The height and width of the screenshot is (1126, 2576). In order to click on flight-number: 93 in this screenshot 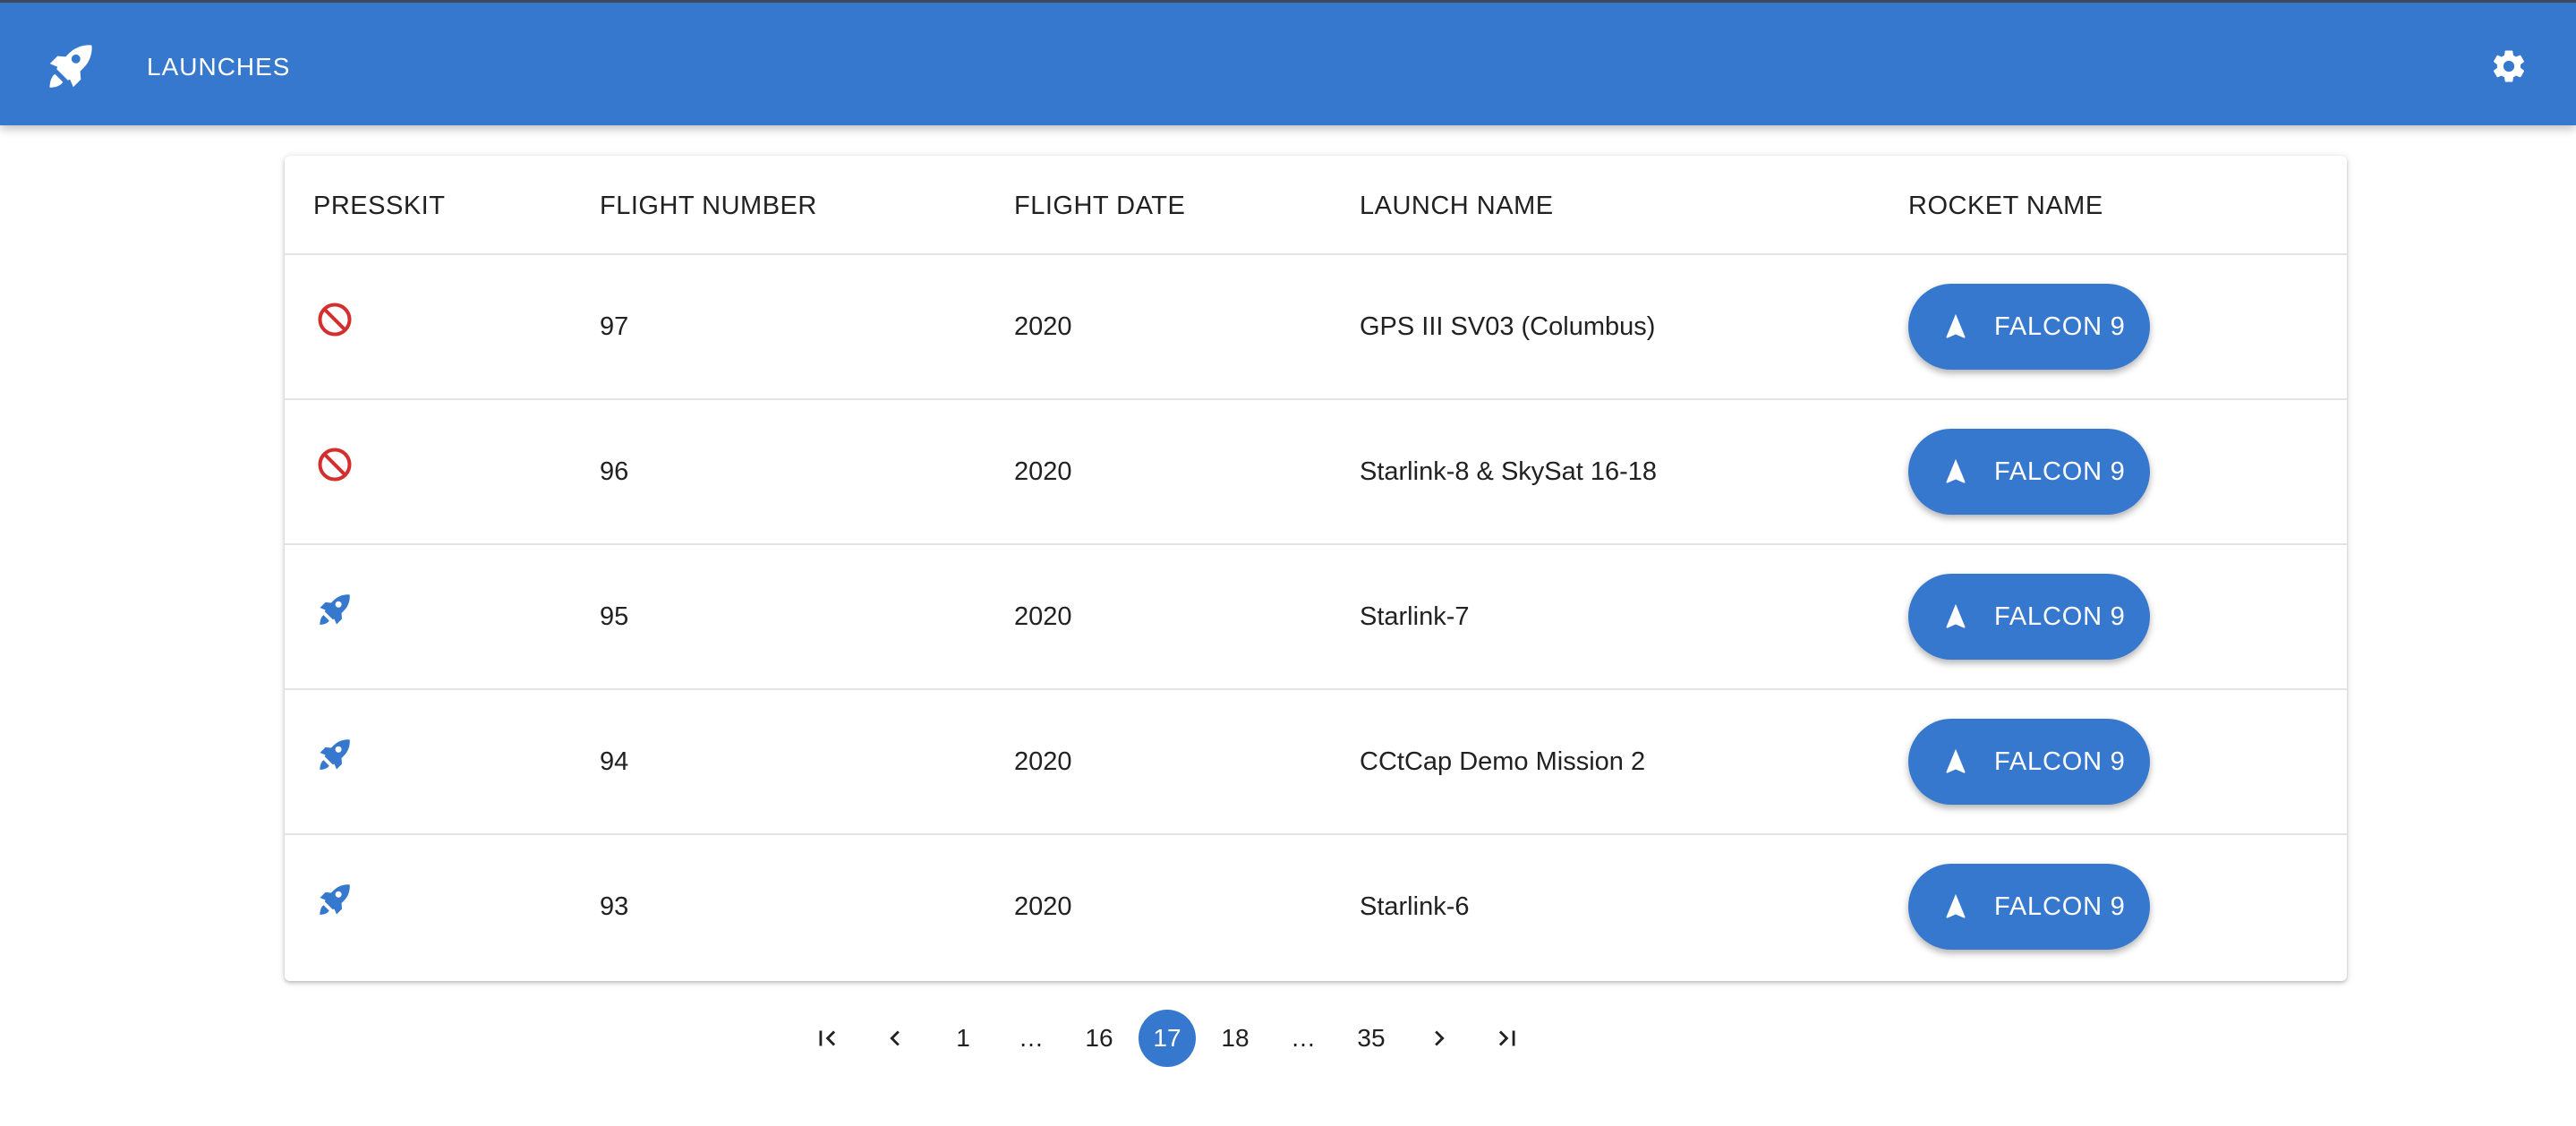, I will do `click(614, 907)`.